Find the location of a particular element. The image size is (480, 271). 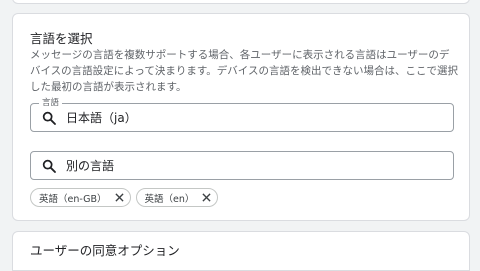

chip-label: 英語（en） is located at coordinates (169, 199).